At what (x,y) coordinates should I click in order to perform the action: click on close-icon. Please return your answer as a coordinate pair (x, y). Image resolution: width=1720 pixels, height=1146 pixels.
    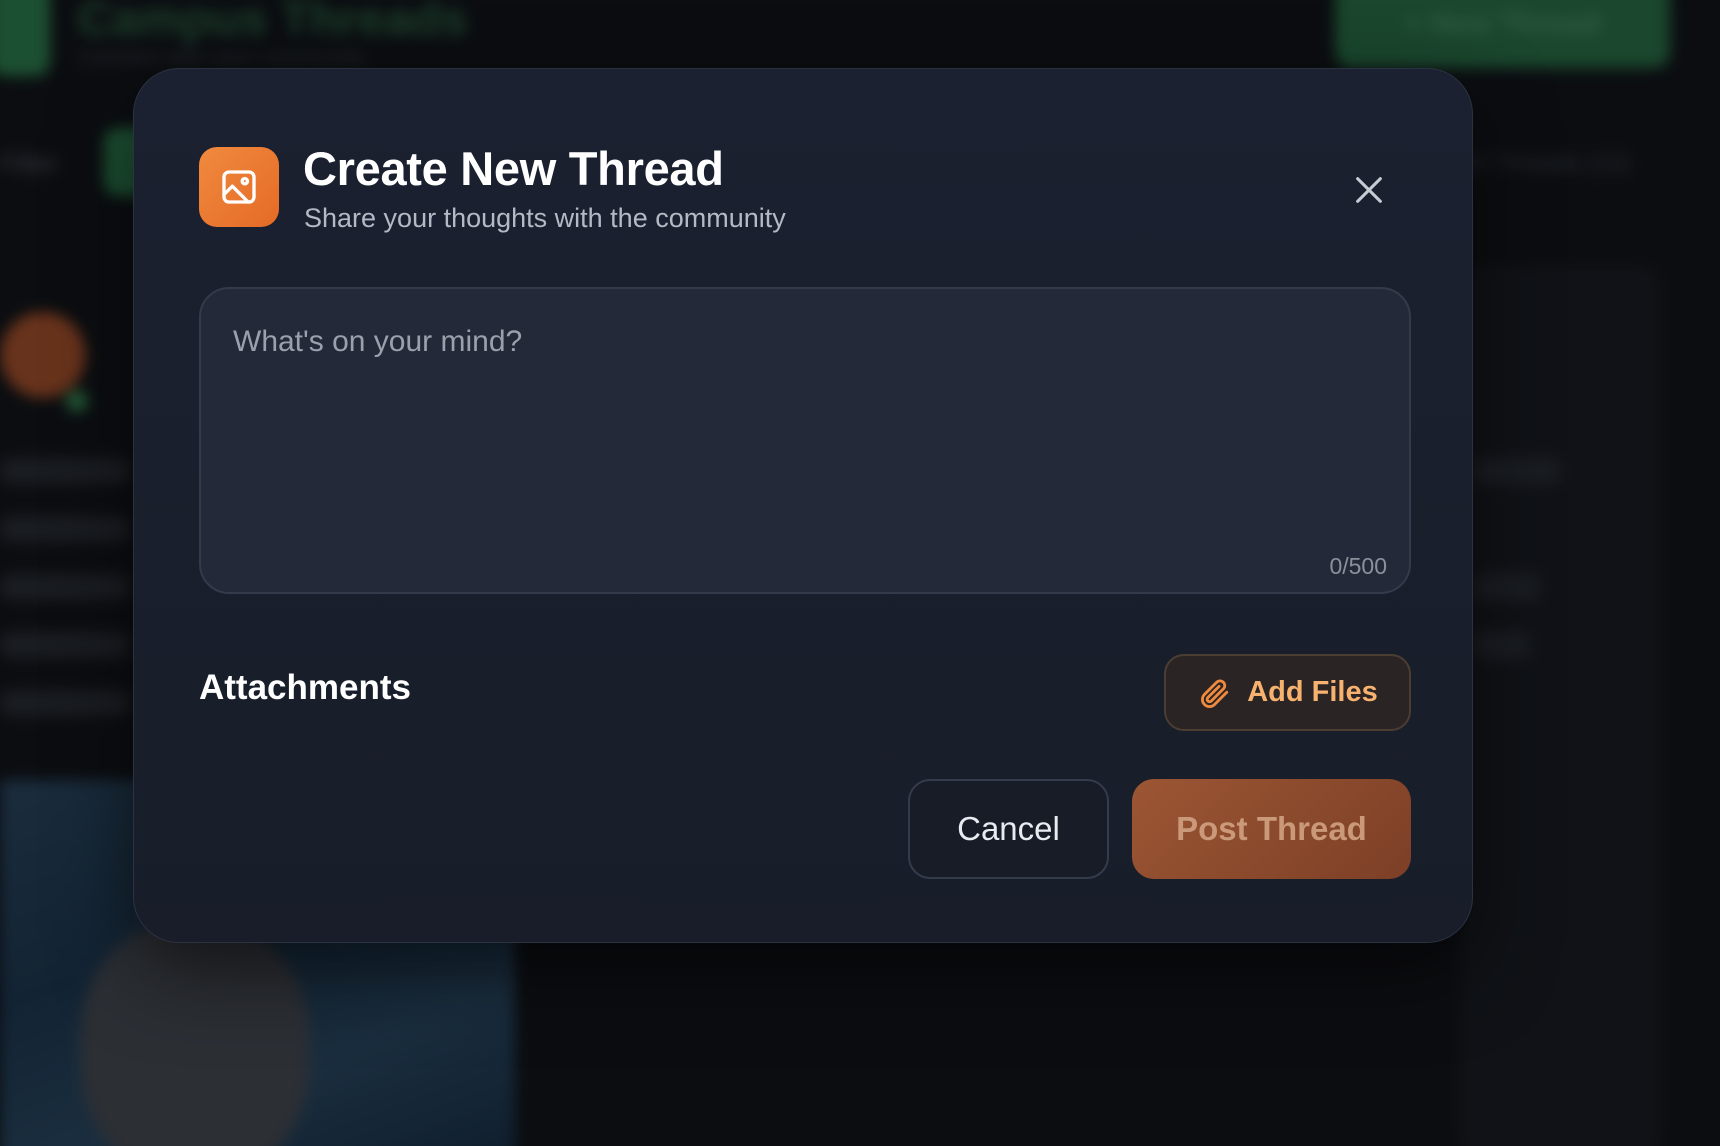
    Looking at the image, I should click on (1369, 190).